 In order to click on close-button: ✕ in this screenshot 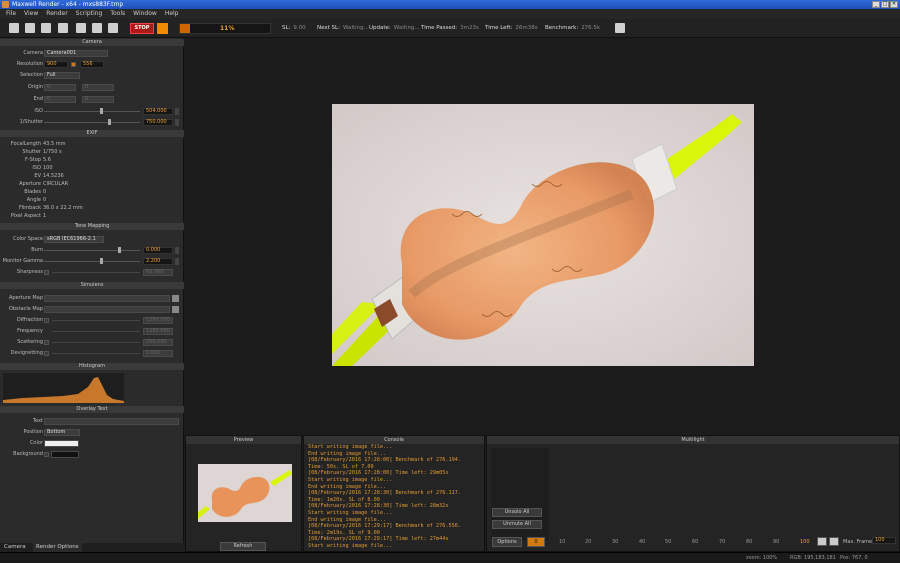, I will do `click(894, 4)`.